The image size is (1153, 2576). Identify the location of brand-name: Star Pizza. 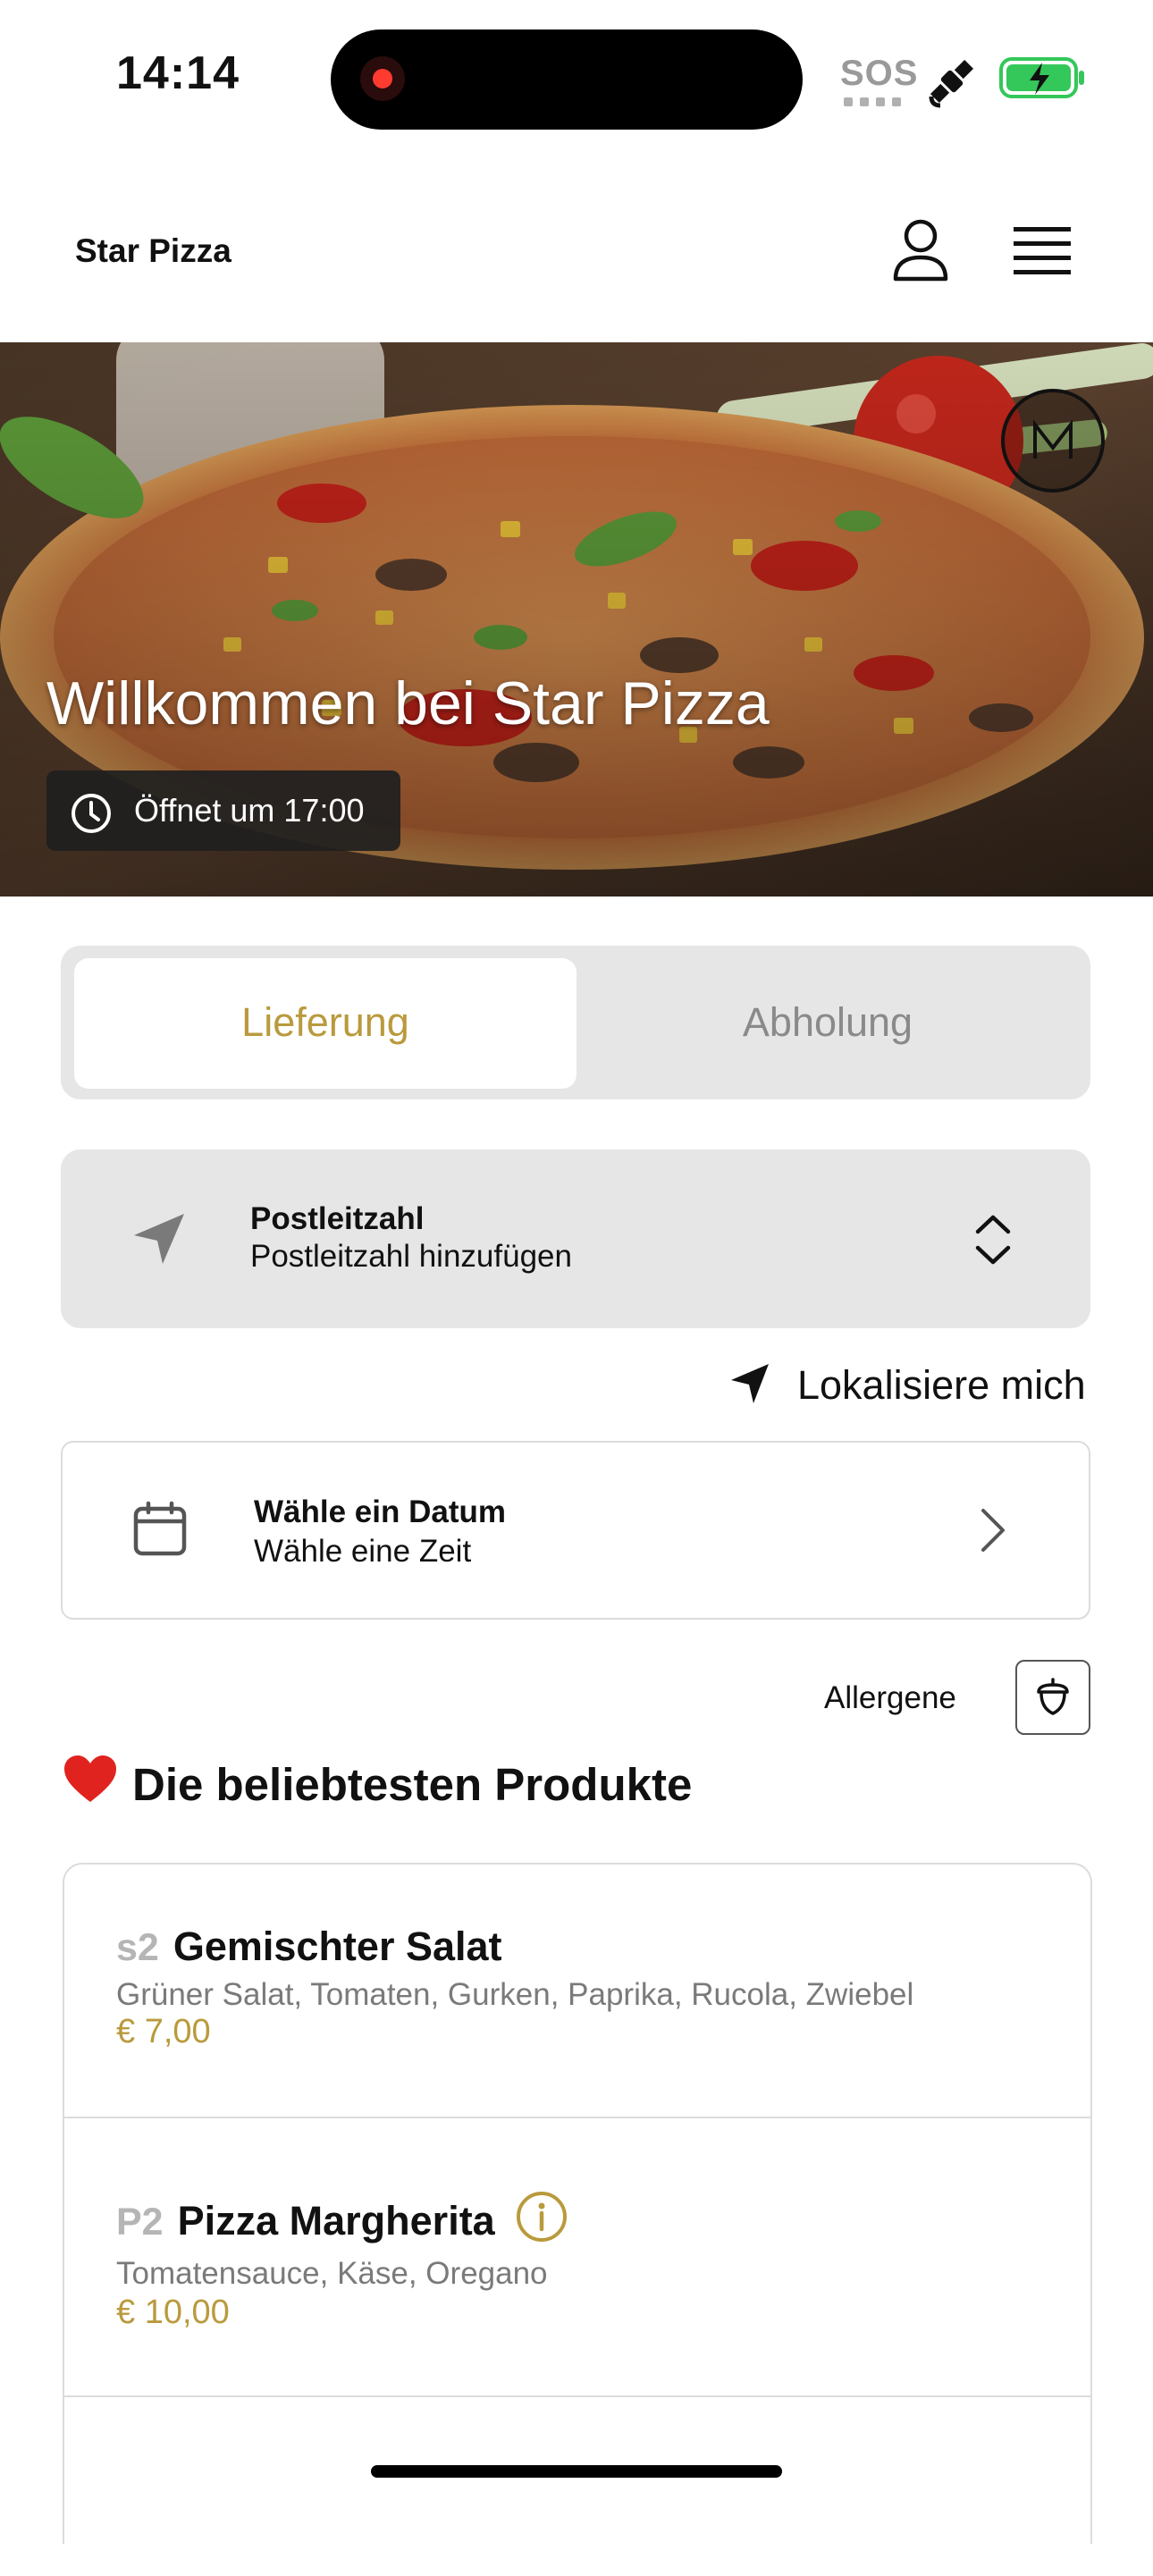
(153, 251).